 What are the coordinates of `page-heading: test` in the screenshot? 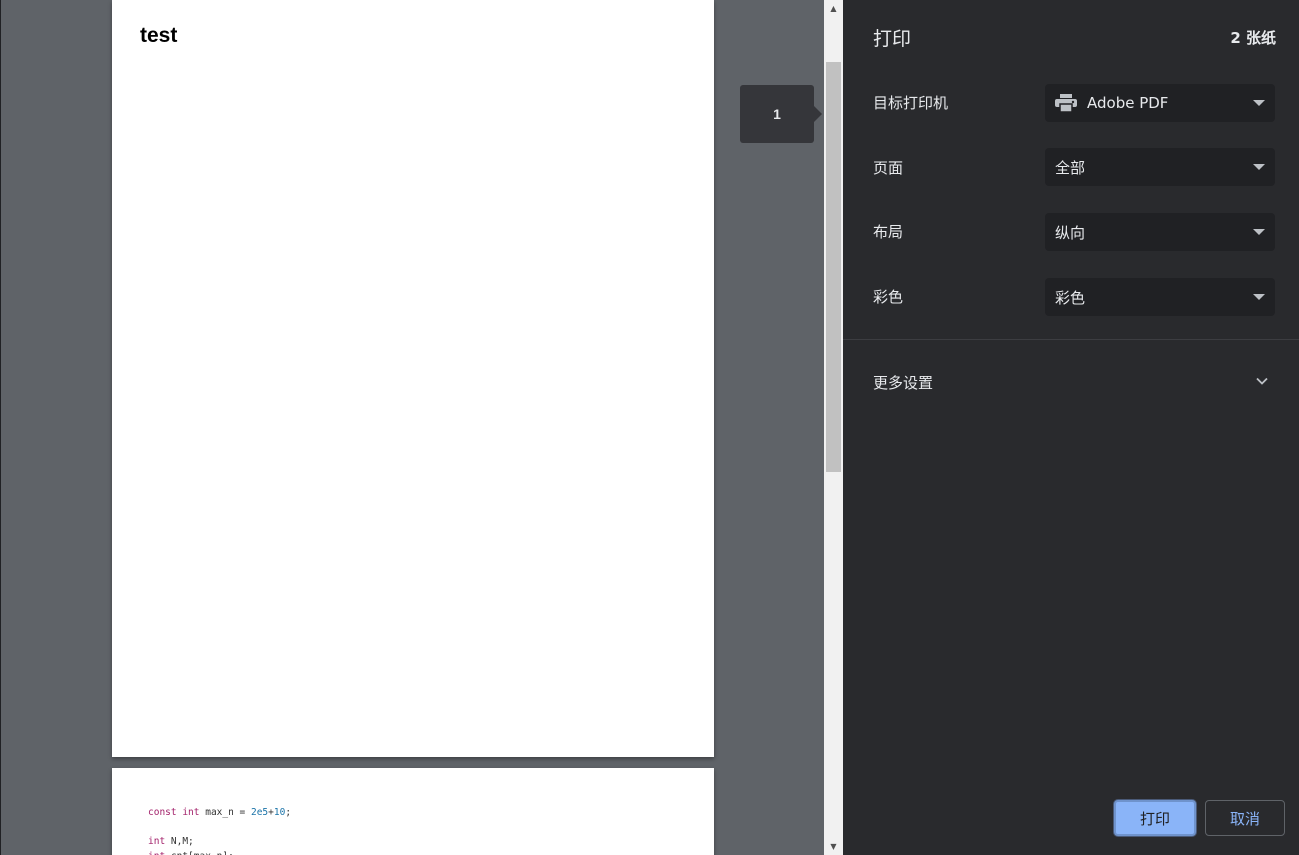 It's located at (159, 35).